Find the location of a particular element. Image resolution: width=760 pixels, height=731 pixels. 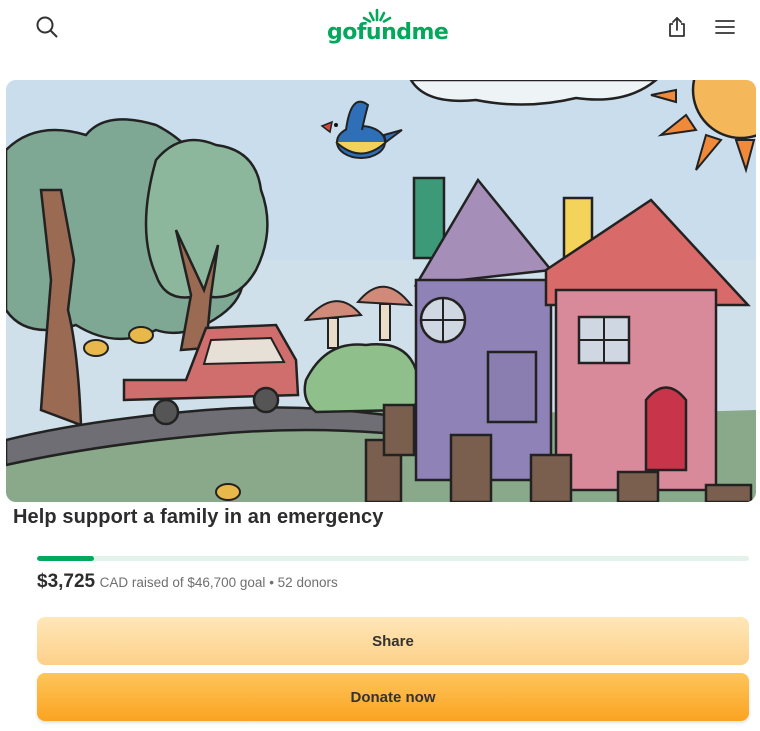

logo-wordmark: gofundme is located at coordinates (388, 32).